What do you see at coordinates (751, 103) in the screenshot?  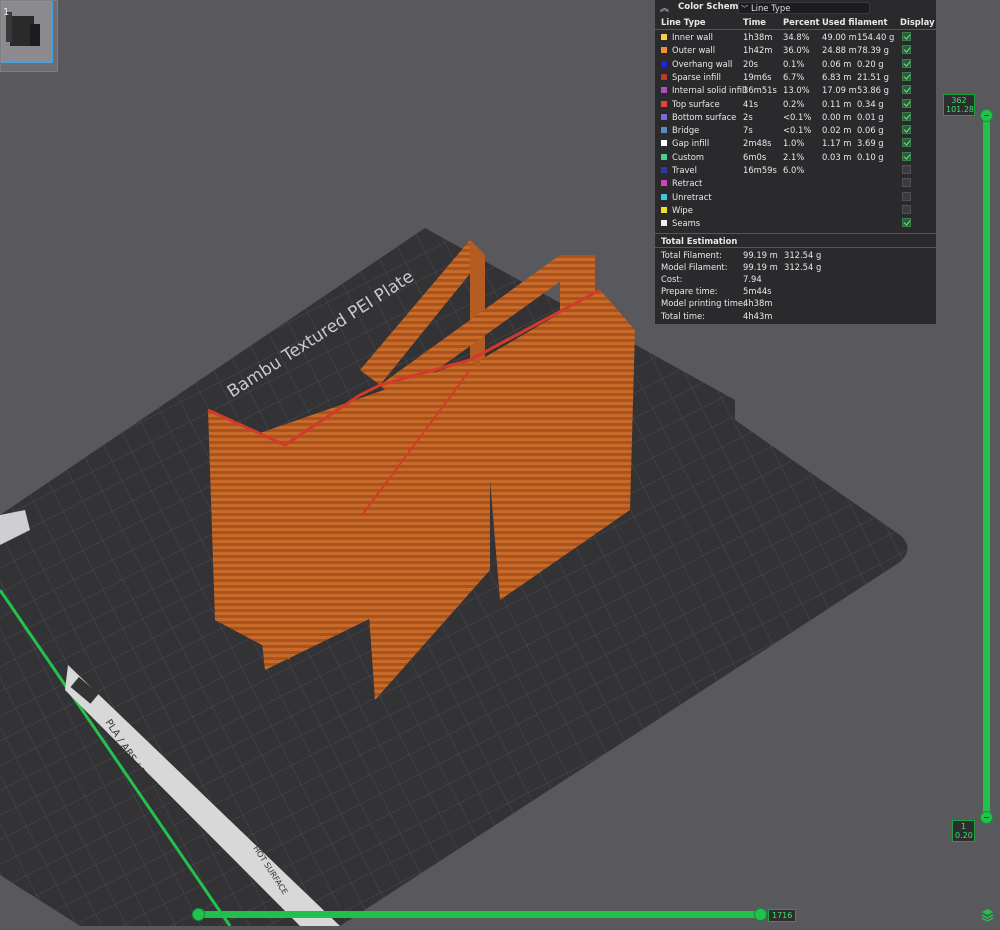 I see `line-type-time: 41s` at bounding box center [751, 103].